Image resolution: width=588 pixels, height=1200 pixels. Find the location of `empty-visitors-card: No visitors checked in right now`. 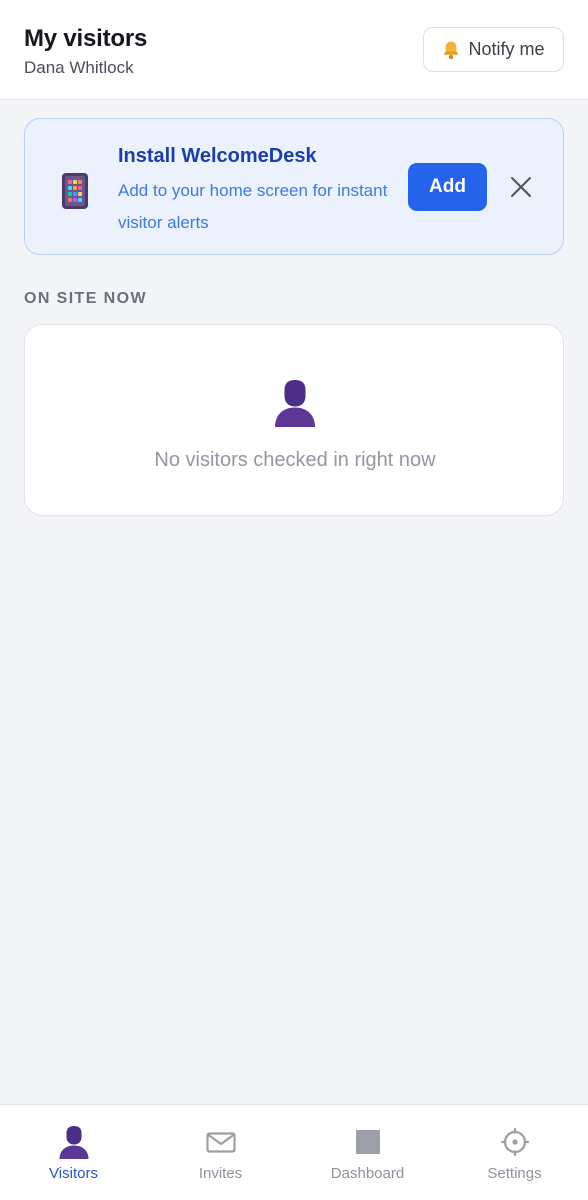

empty-visitors-card: No visitors checked in right now is located at coordinates (294, 420).